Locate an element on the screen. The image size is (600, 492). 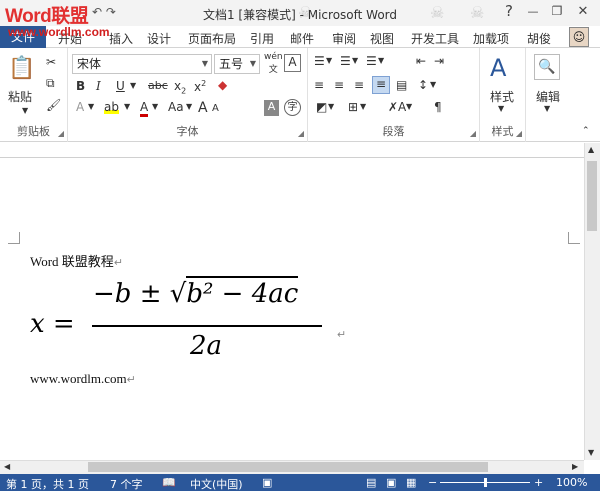
zoom-in-icon: + is located at coordinates (538, 482).